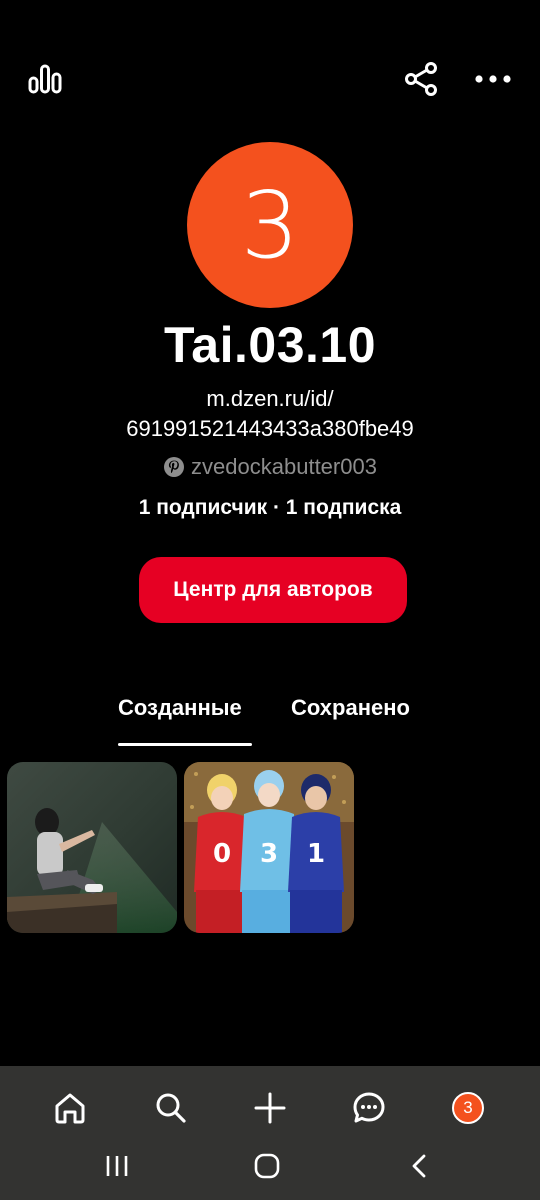 The width and height of the screenshot is (540, 1200). I want to click on tab-saved: Сохранено, so click(350, 708).